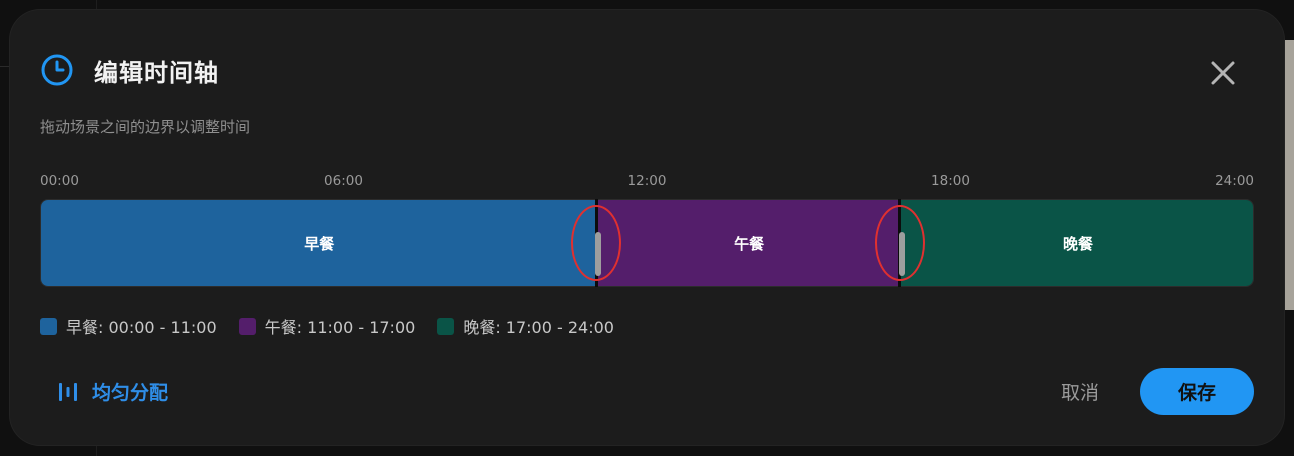 The image size is (1294, 456). Describe the element at coordinates (68, 391) in the screenshot. I see `distribute-icon` at that location.